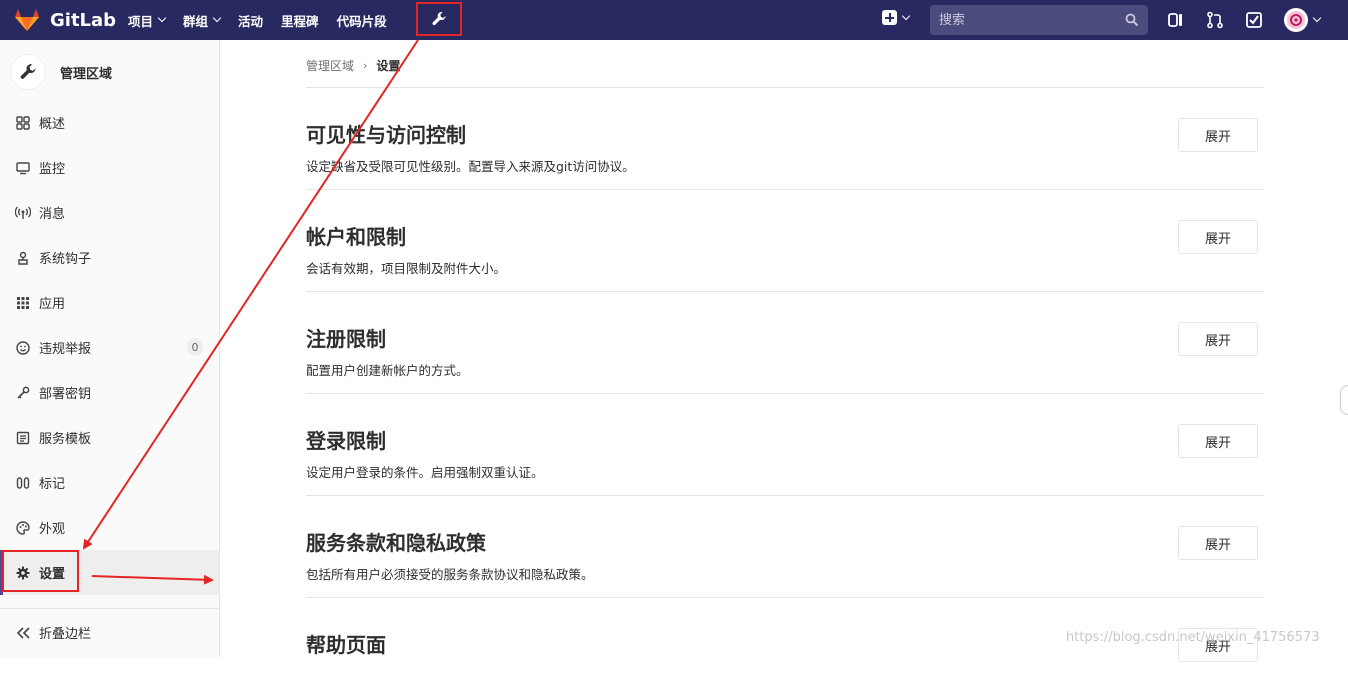 The height and width of the screenshot is (700, 1348). What do you see at coordinates (109, 212) in the screenshot?
I see `sidebar-item-messages: 消息` at bounding box center [109, 212].